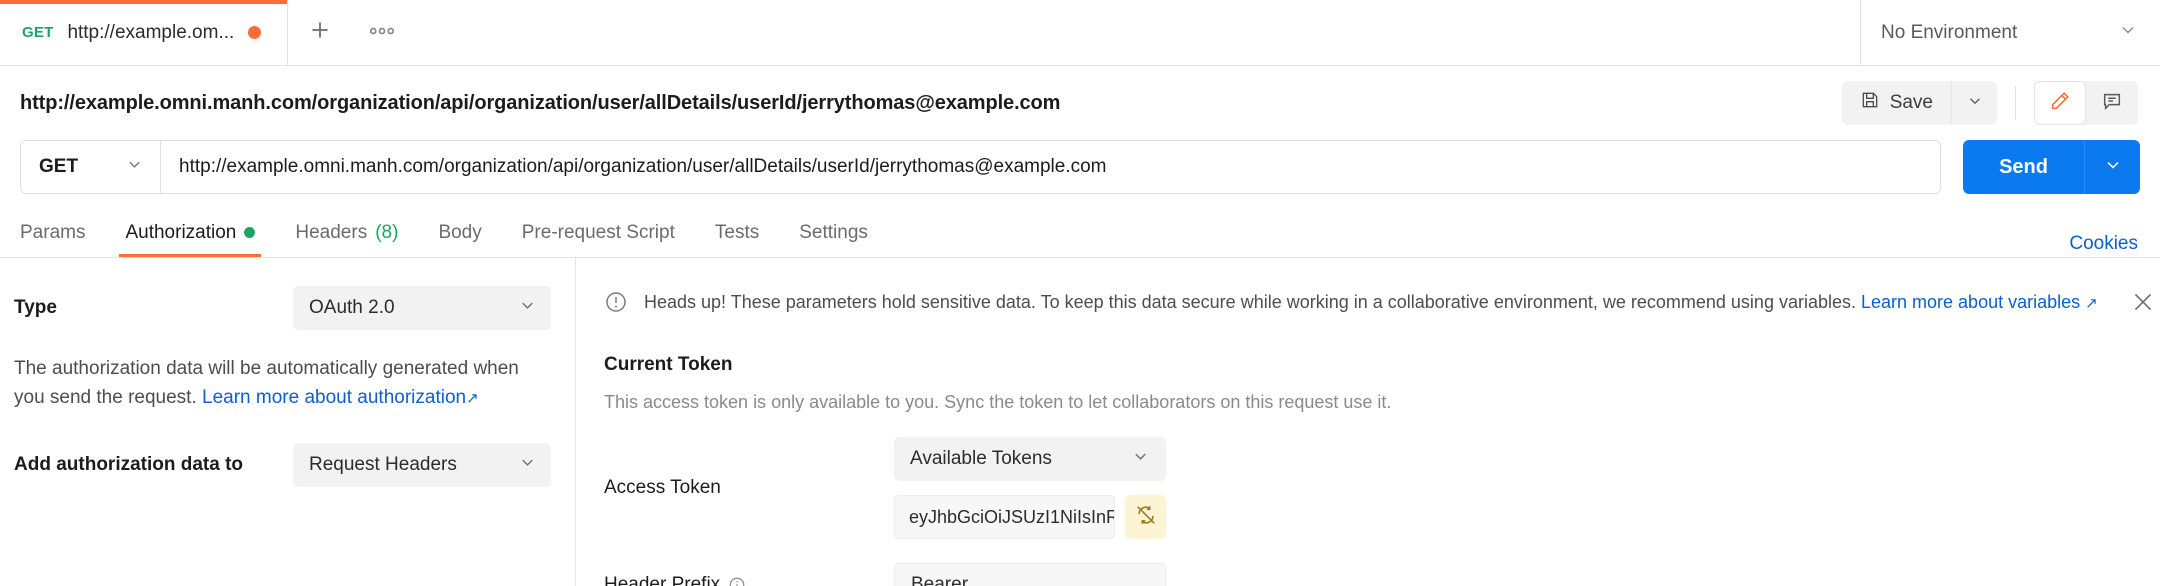 Image resolution: width=2160 pixels, height=586 pixels. What do you see at coordinates (282, 308) in the screenshot?
I see `auth-type-row: Type OAuth 2.0` at bounding box center [282, 308].